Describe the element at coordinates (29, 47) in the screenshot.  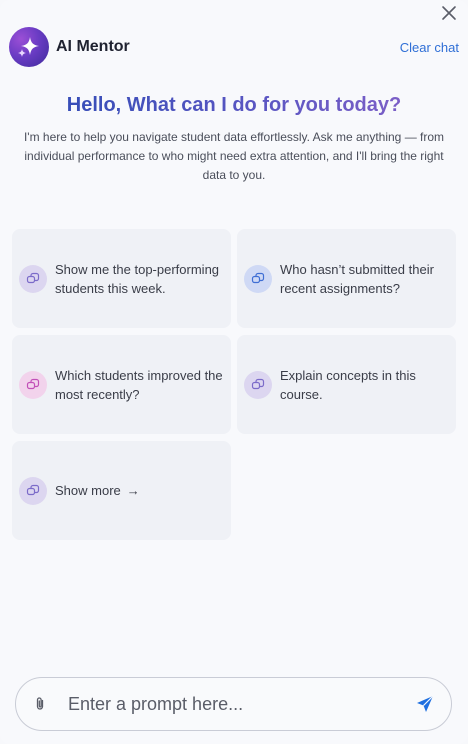
I see `sparkle-icon` at that location.